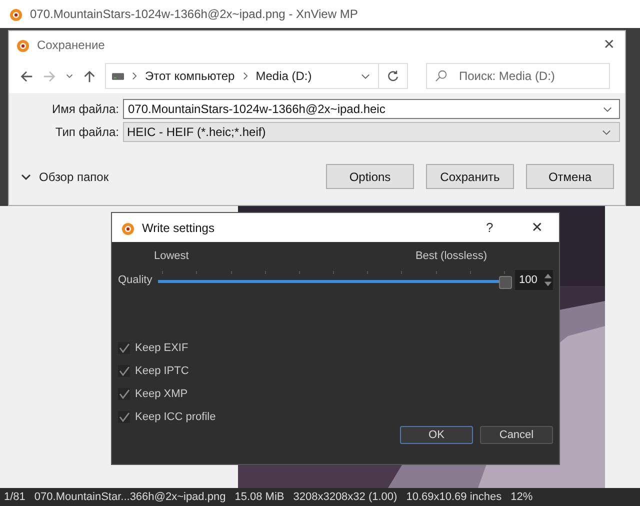 The image size is (640, 506). I want to click on dialog-title: Сохранение, so click(71, 45).